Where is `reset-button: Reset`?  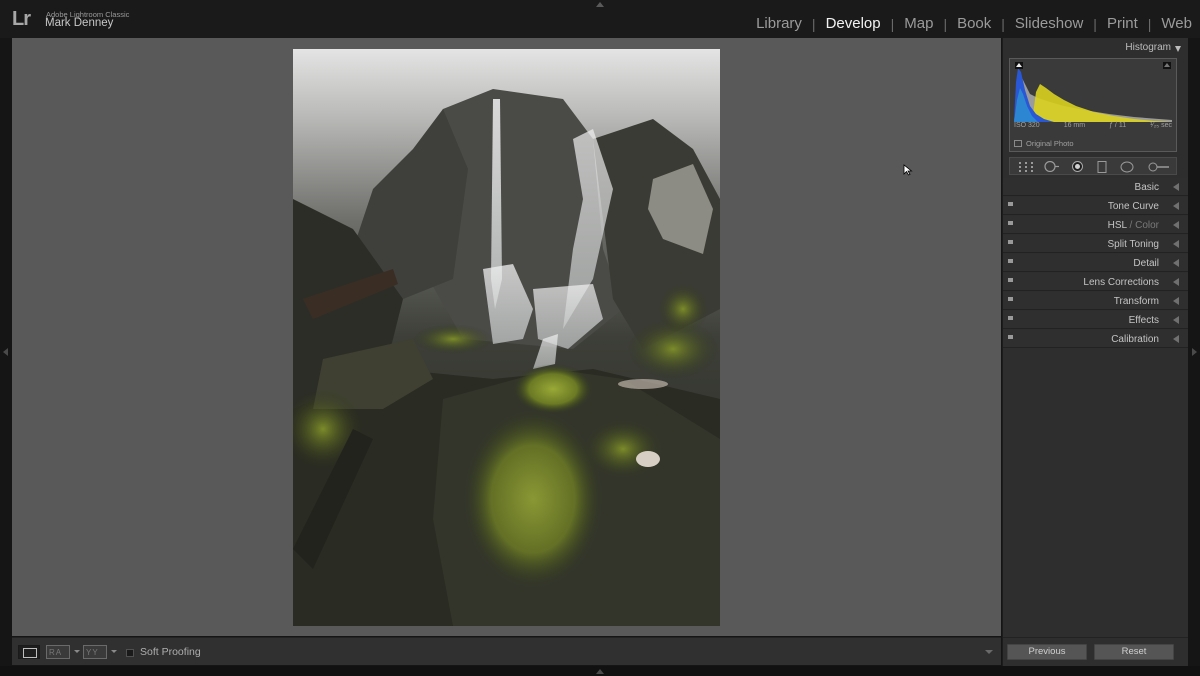 reset-button: Reset is located at coordinates (1134, 652).